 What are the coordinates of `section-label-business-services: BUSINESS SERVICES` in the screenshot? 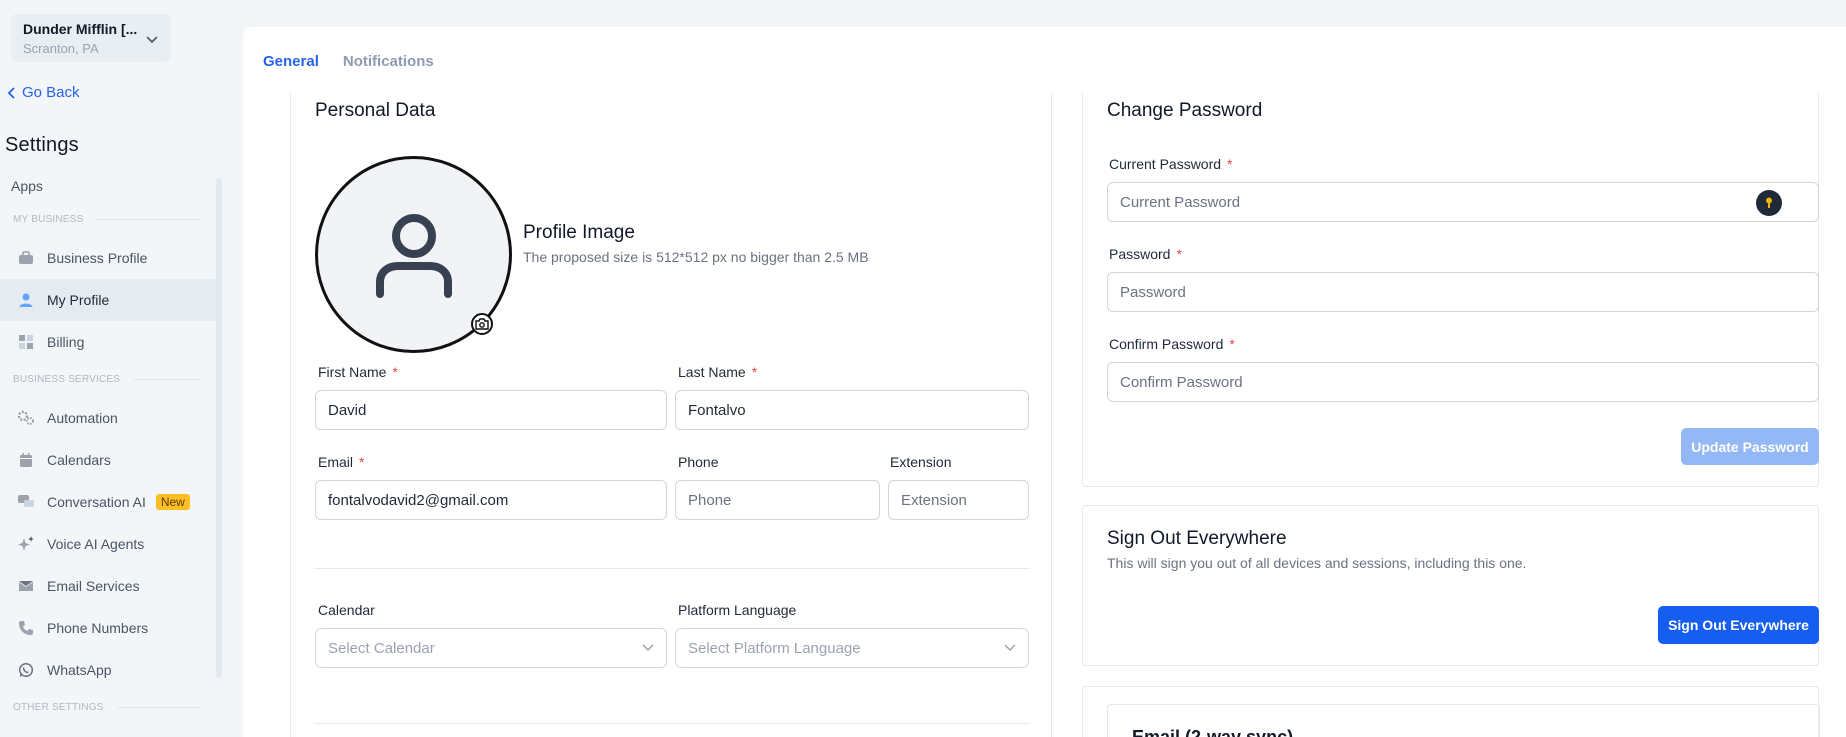 It's located at (106, 379).